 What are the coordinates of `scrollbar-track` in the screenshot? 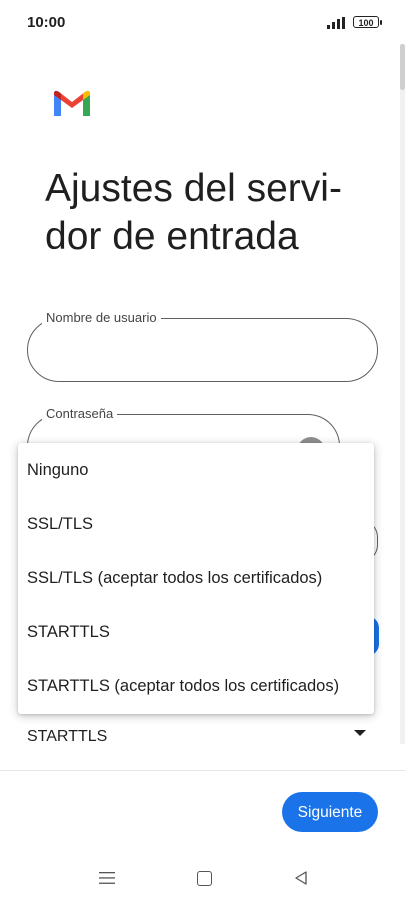 It's located at (402, 394).